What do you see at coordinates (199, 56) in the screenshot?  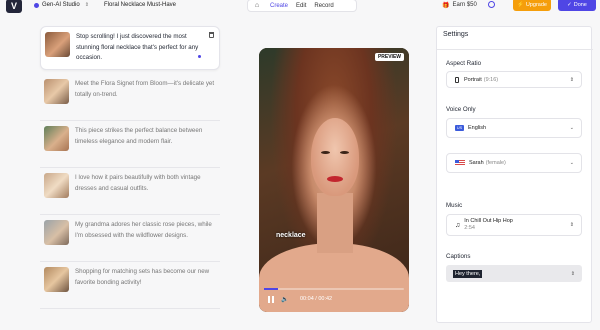 I see `cursor-dot` at bounding box center [199, 56].